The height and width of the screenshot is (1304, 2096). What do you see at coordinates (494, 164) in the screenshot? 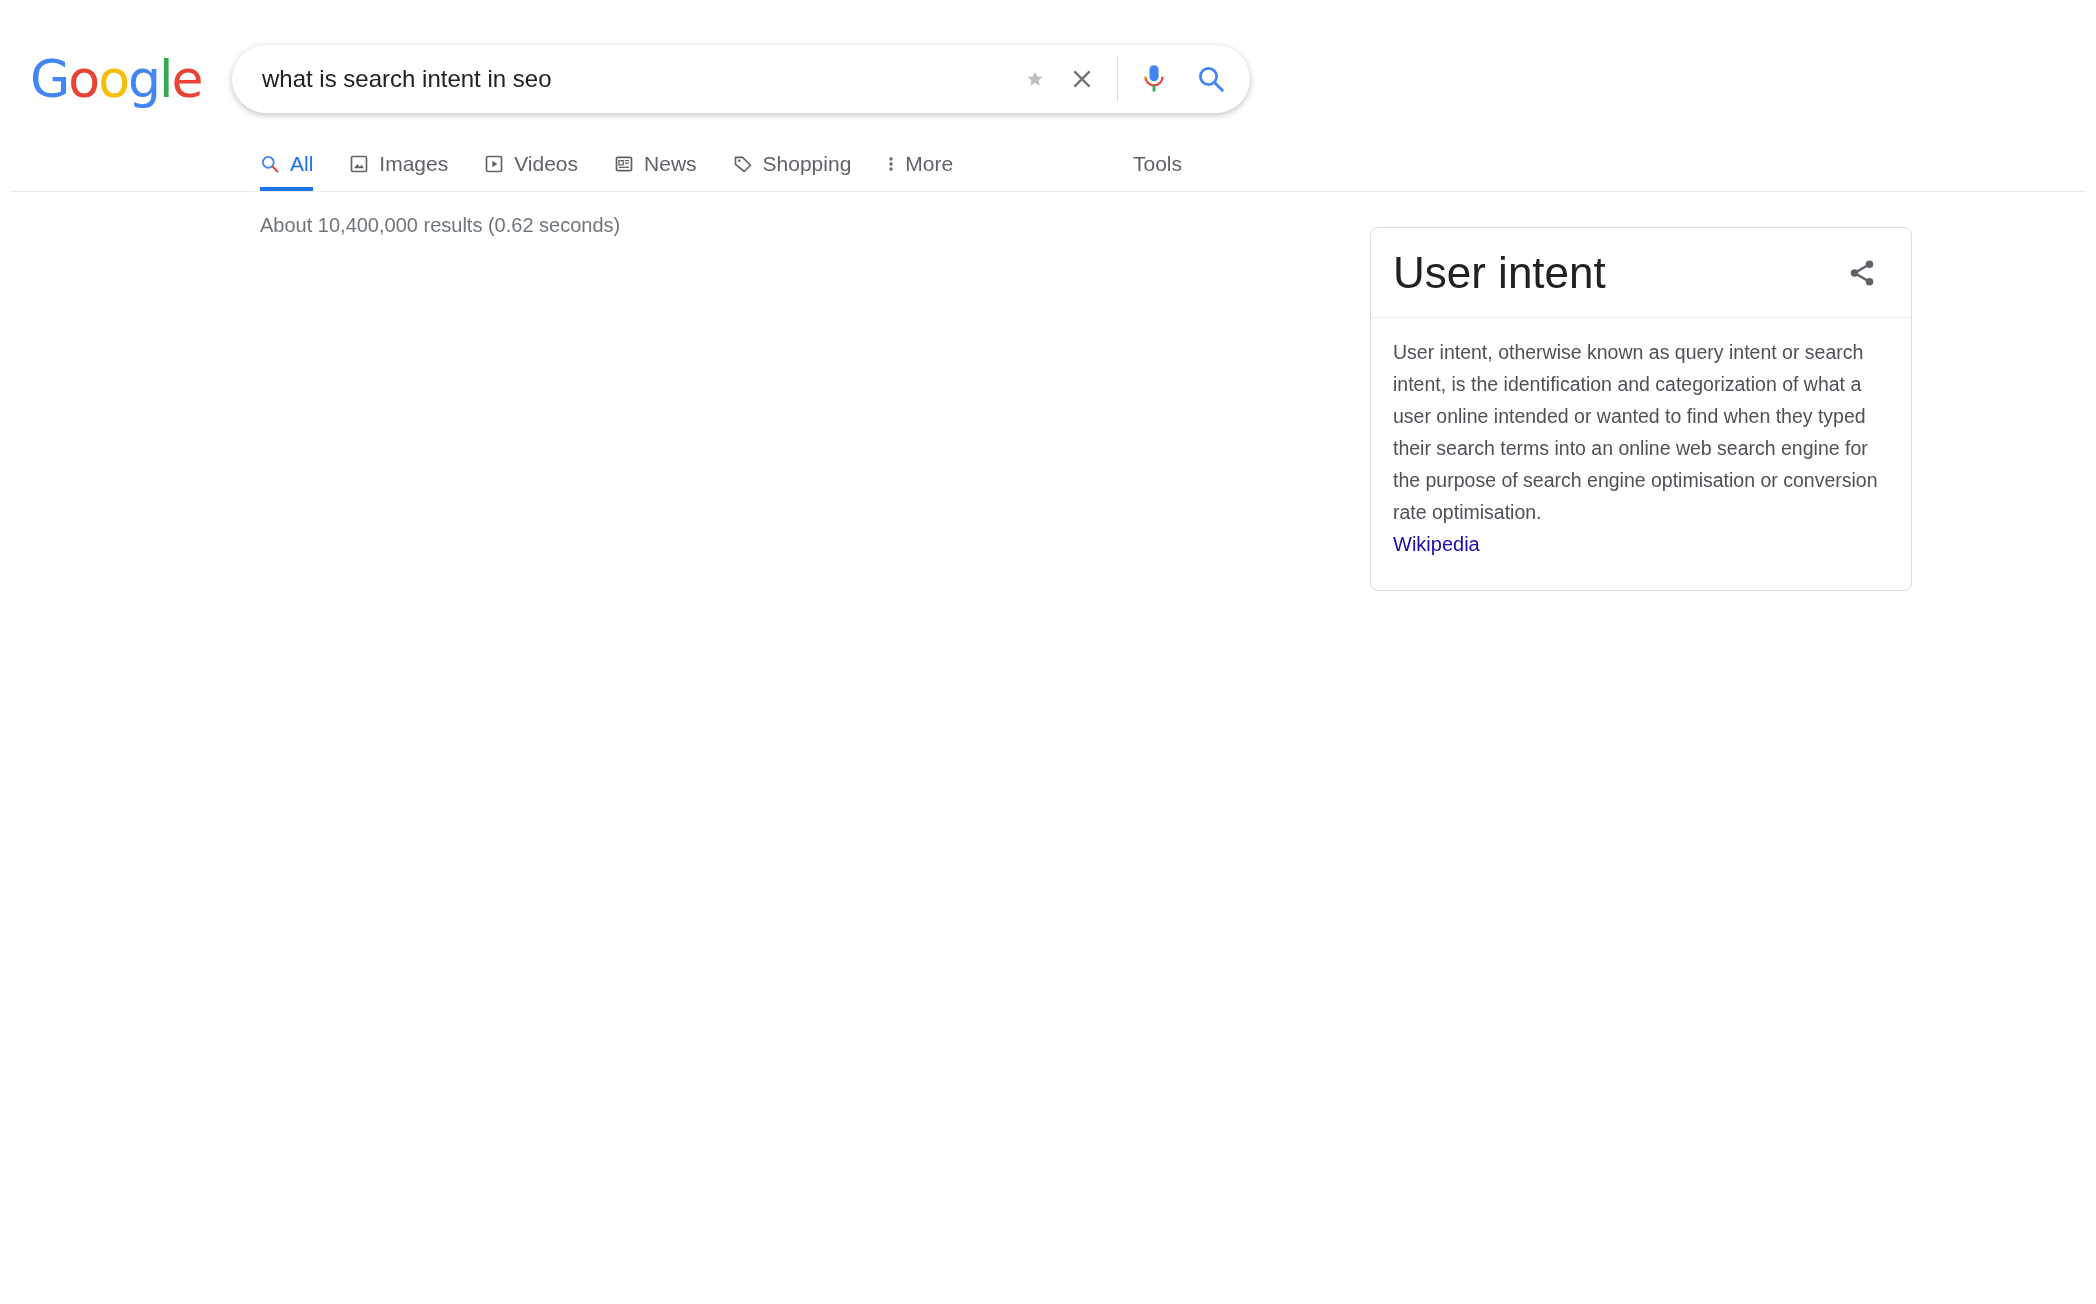
I see `play-icon` at bounding box center [494, 164].